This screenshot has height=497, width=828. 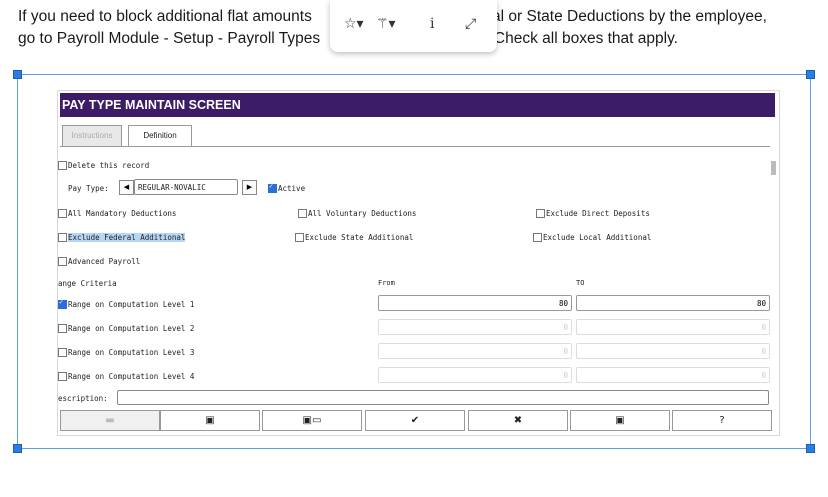 I want to click on active-label: Active, so click(x=292, y=188).